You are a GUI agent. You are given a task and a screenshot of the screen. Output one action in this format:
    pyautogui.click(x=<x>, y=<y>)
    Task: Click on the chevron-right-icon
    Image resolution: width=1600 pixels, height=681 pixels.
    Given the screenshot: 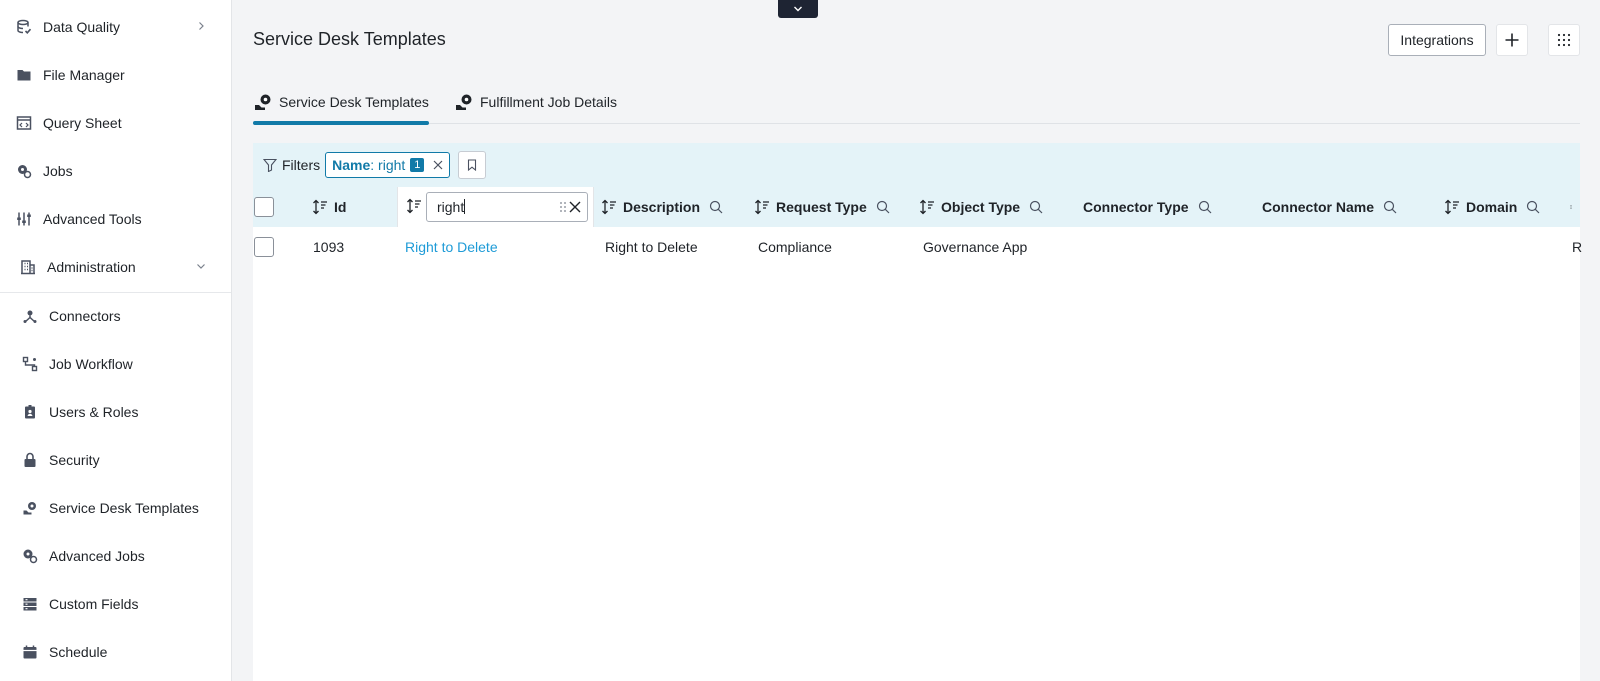 What is the action you would take?
    pyautogui.click(x=201, y=26)
    